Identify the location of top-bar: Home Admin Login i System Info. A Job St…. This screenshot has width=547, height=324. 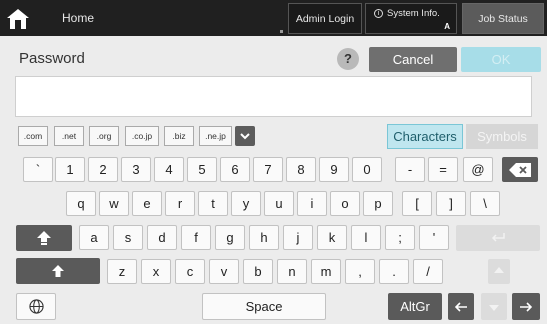
(273, 18).